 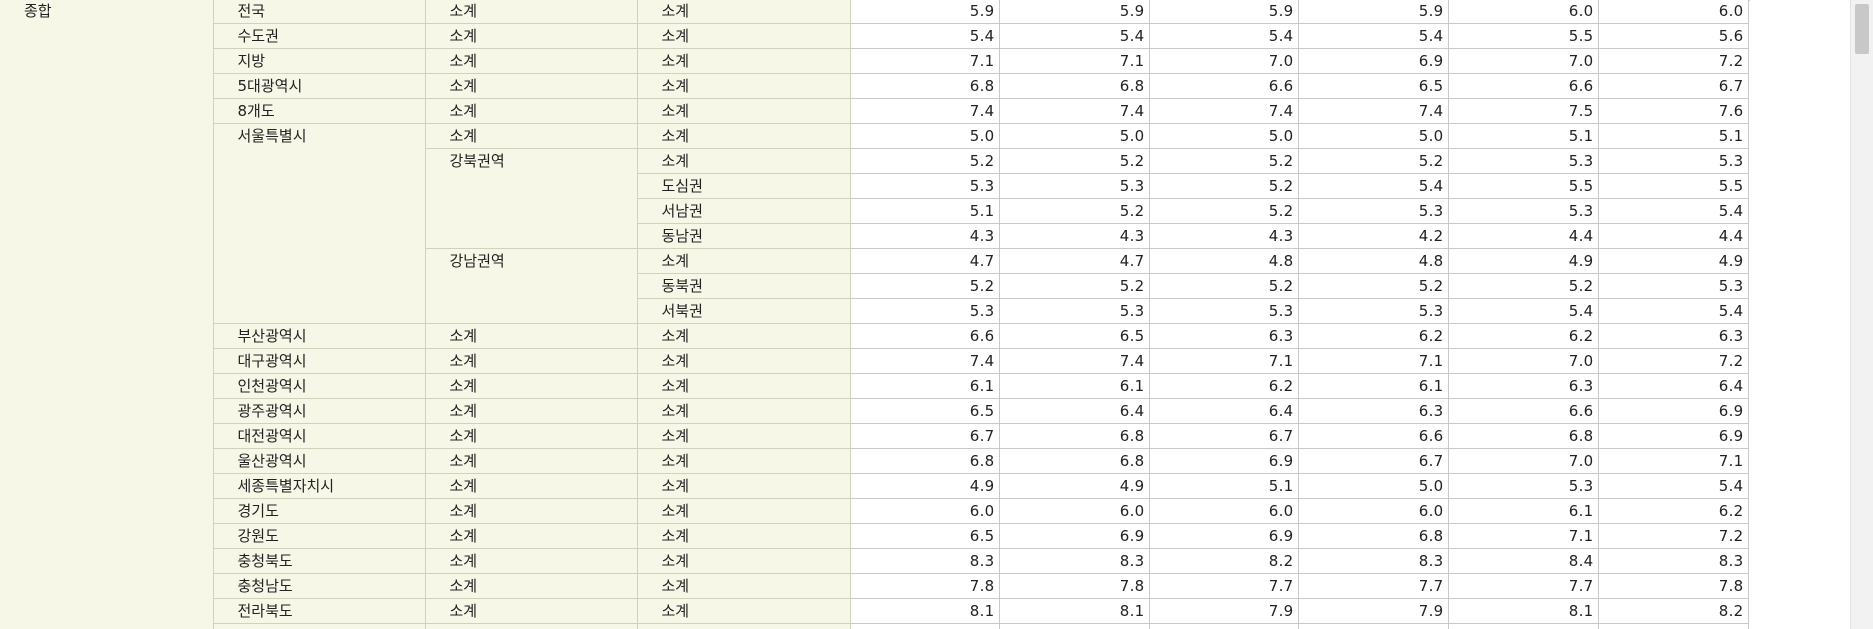 I want to click on value-cell: 5.5, so click(x=1523, y=186).